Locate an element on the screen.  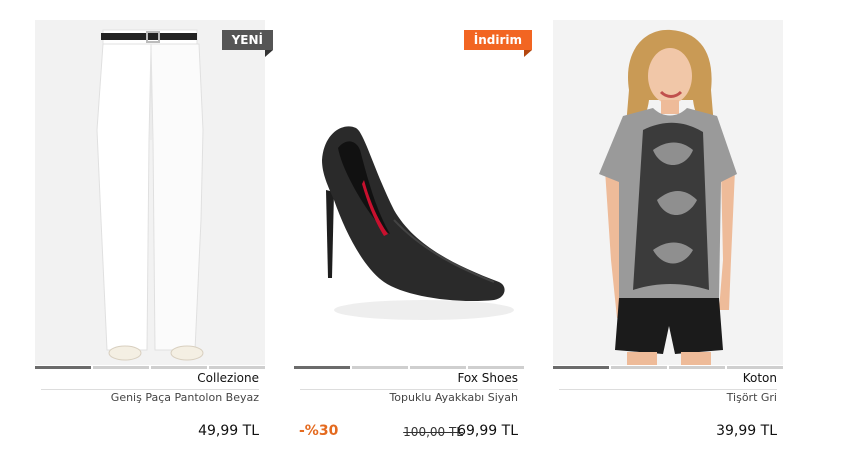
old-price: 100,00 TL is located at coordinates (433, 432).